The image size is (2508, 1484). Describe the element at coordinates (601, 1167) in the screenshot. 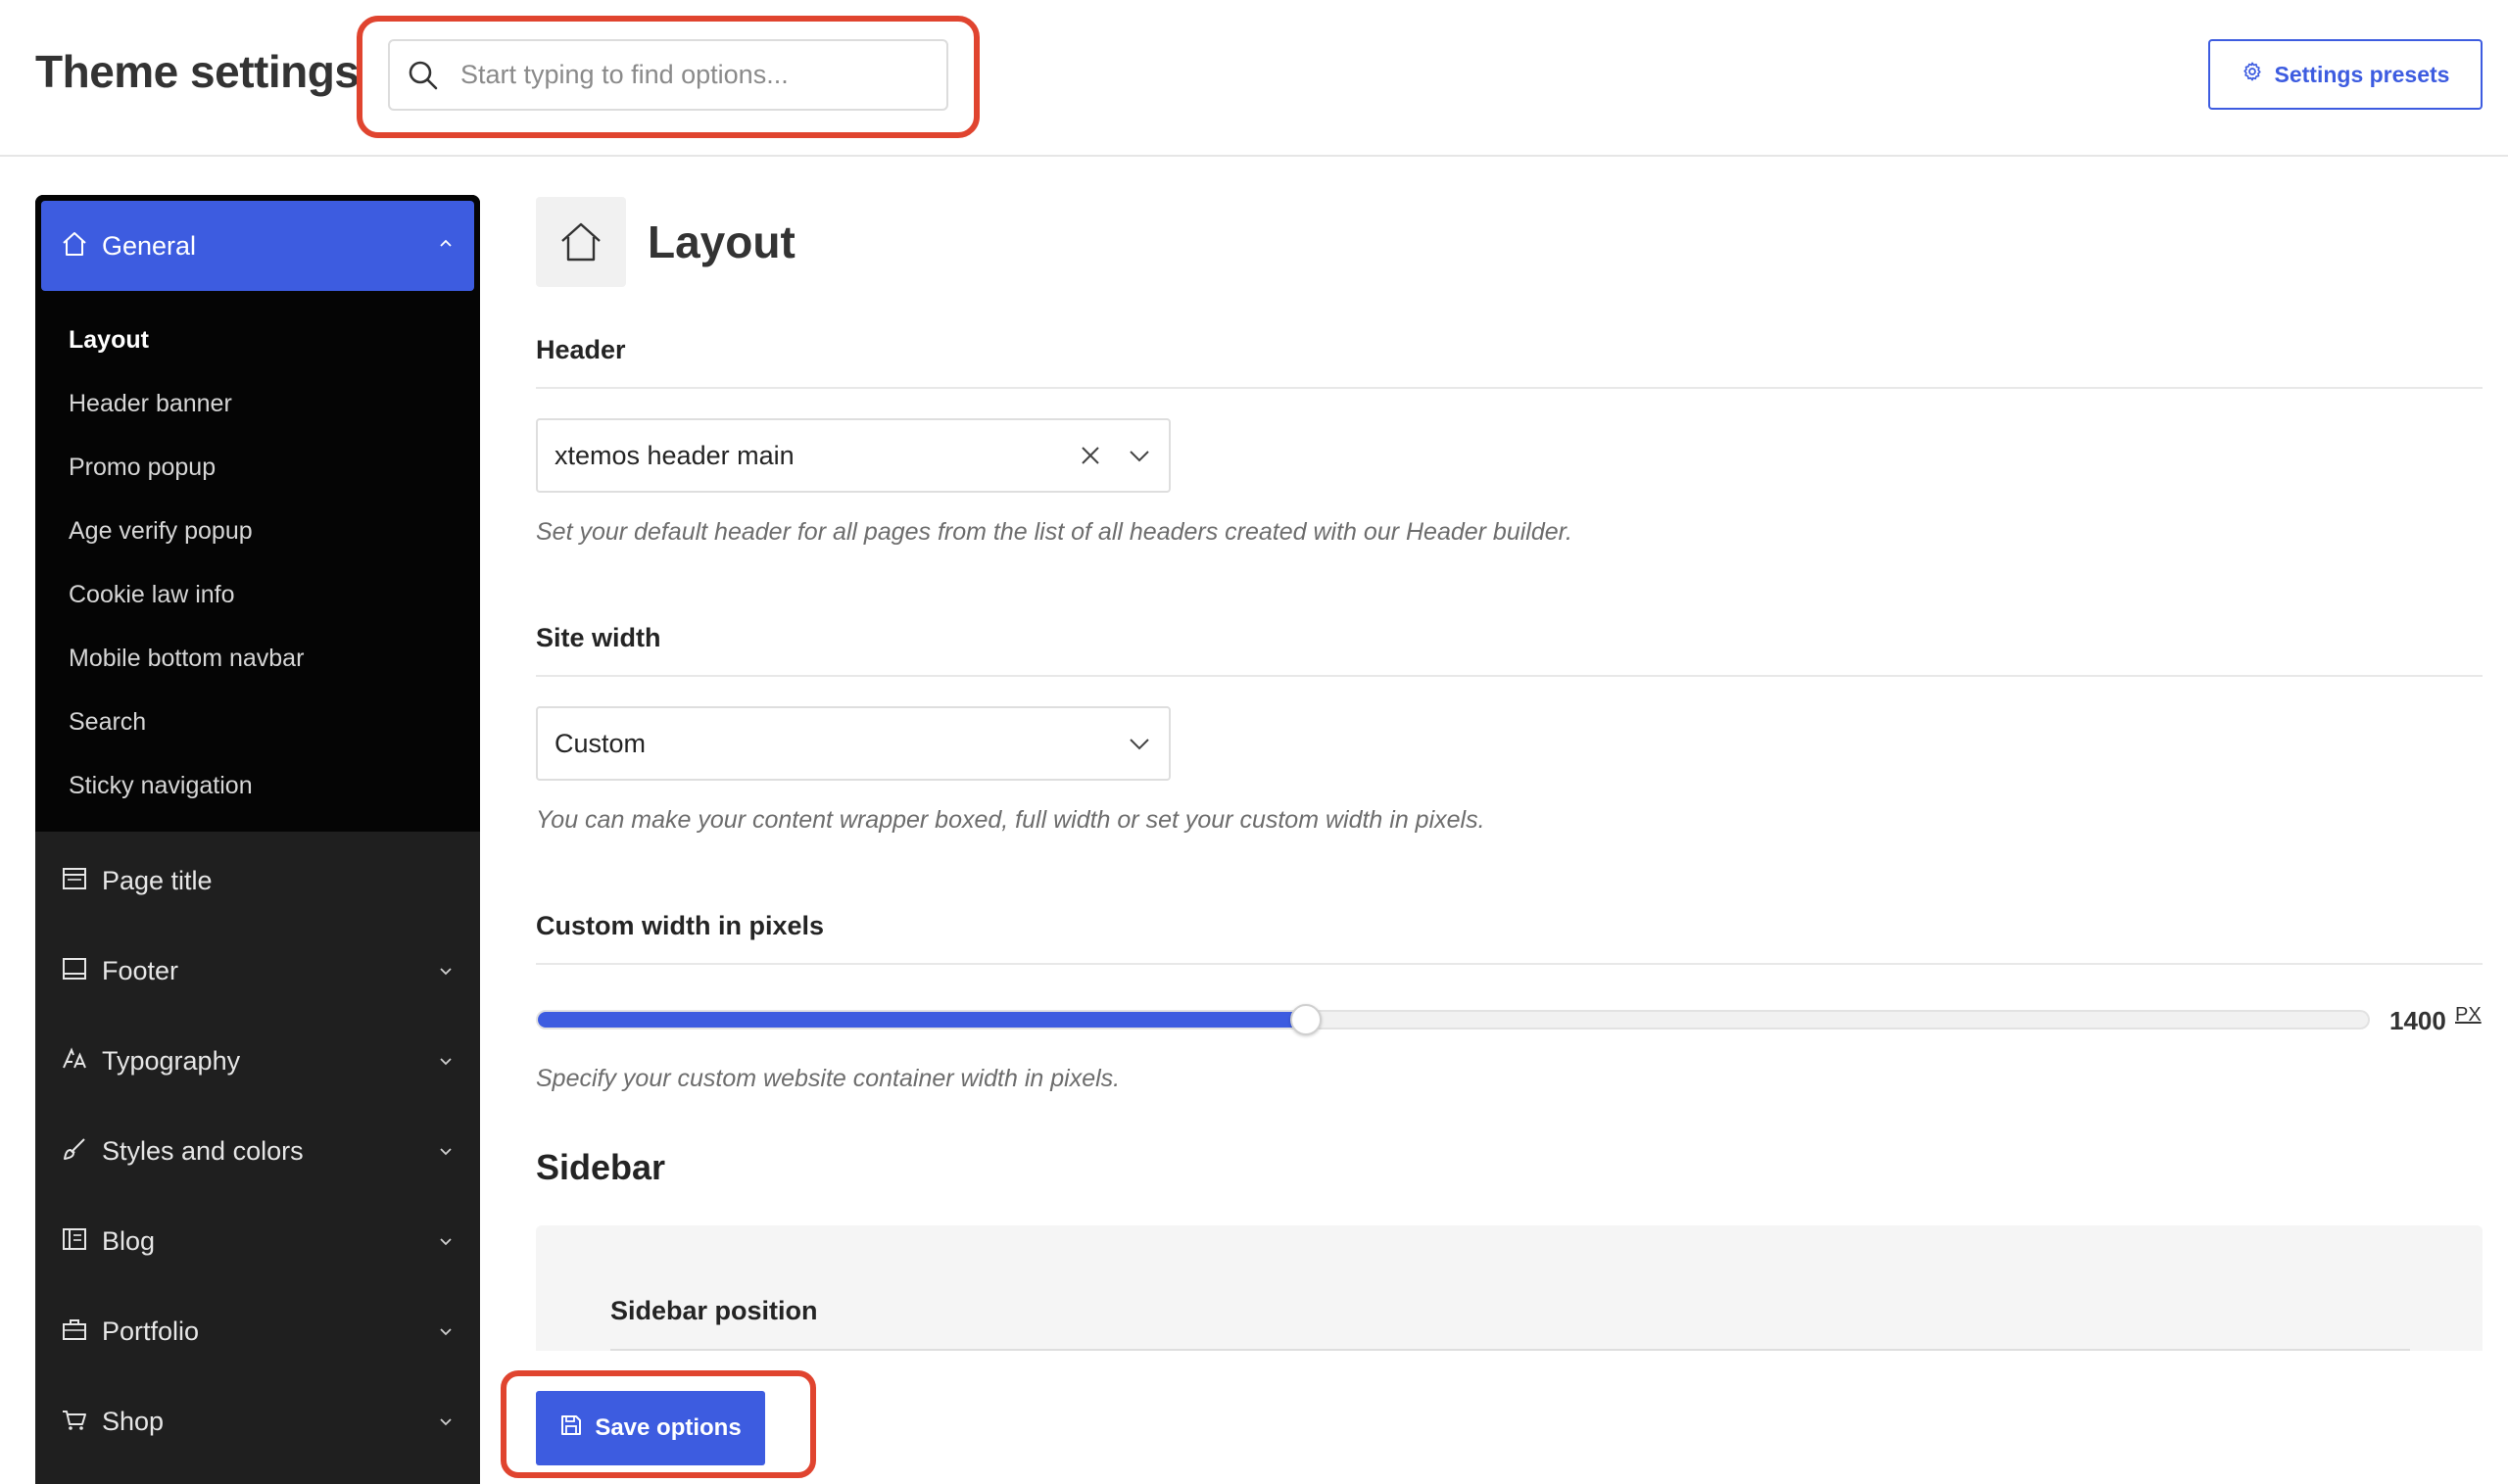

I see `sidebar-section-heading: Sidebar` at that location.